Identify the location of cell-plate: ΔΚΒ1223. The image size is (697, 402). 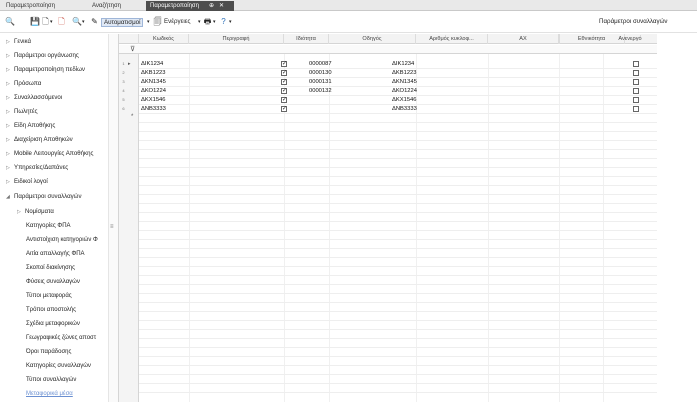
(427, 73).